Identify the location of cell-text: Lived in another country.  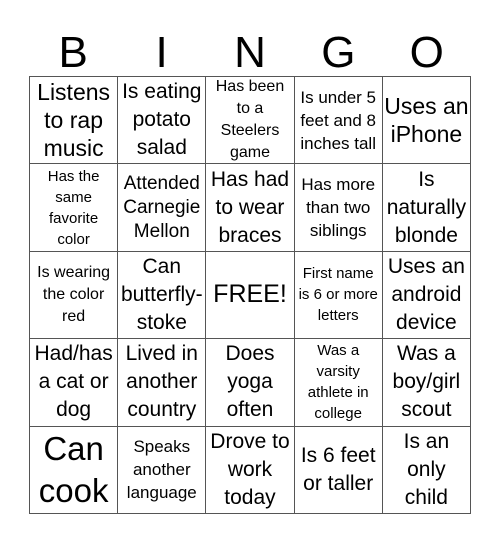
(161, 382).